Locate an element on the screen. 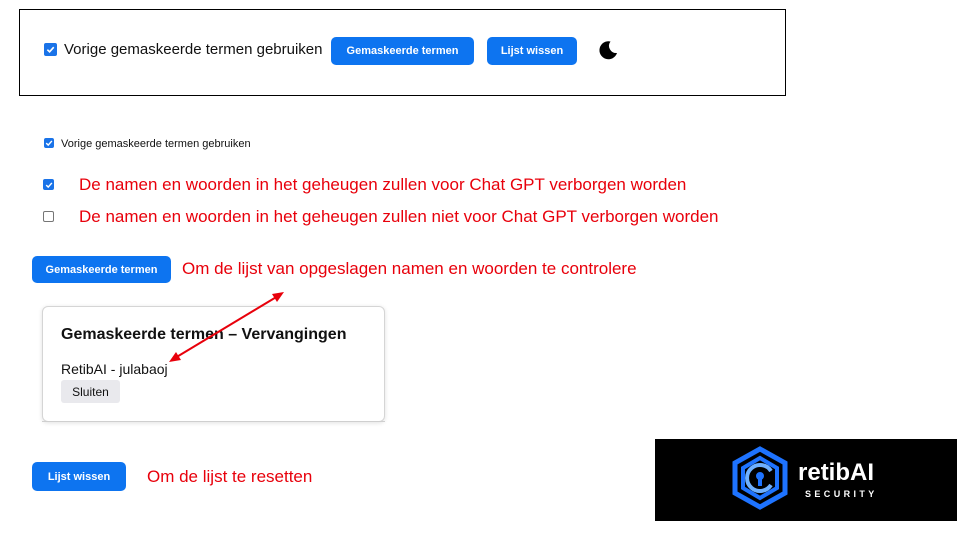 The height and width of the screenshot is (538, 972). clear-list-button: Lijst wissen is located at coordinates (79, 476).